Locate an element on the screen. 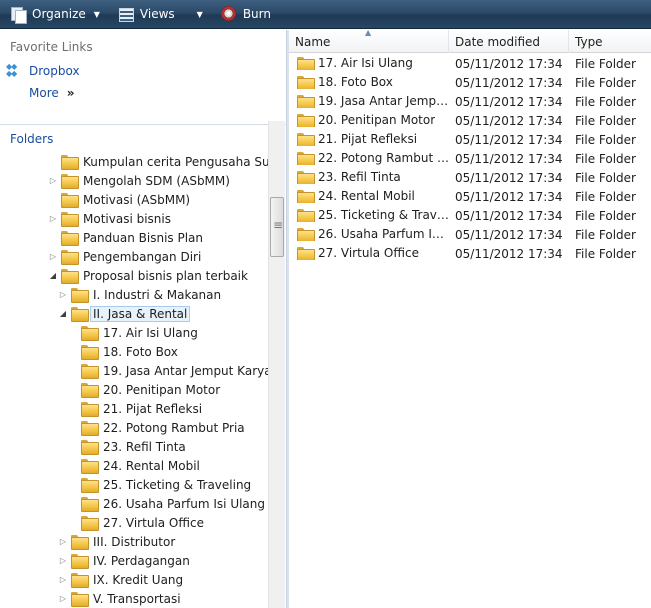  sort-ascending-icon: ▲ is located at coordinates (368, 32).